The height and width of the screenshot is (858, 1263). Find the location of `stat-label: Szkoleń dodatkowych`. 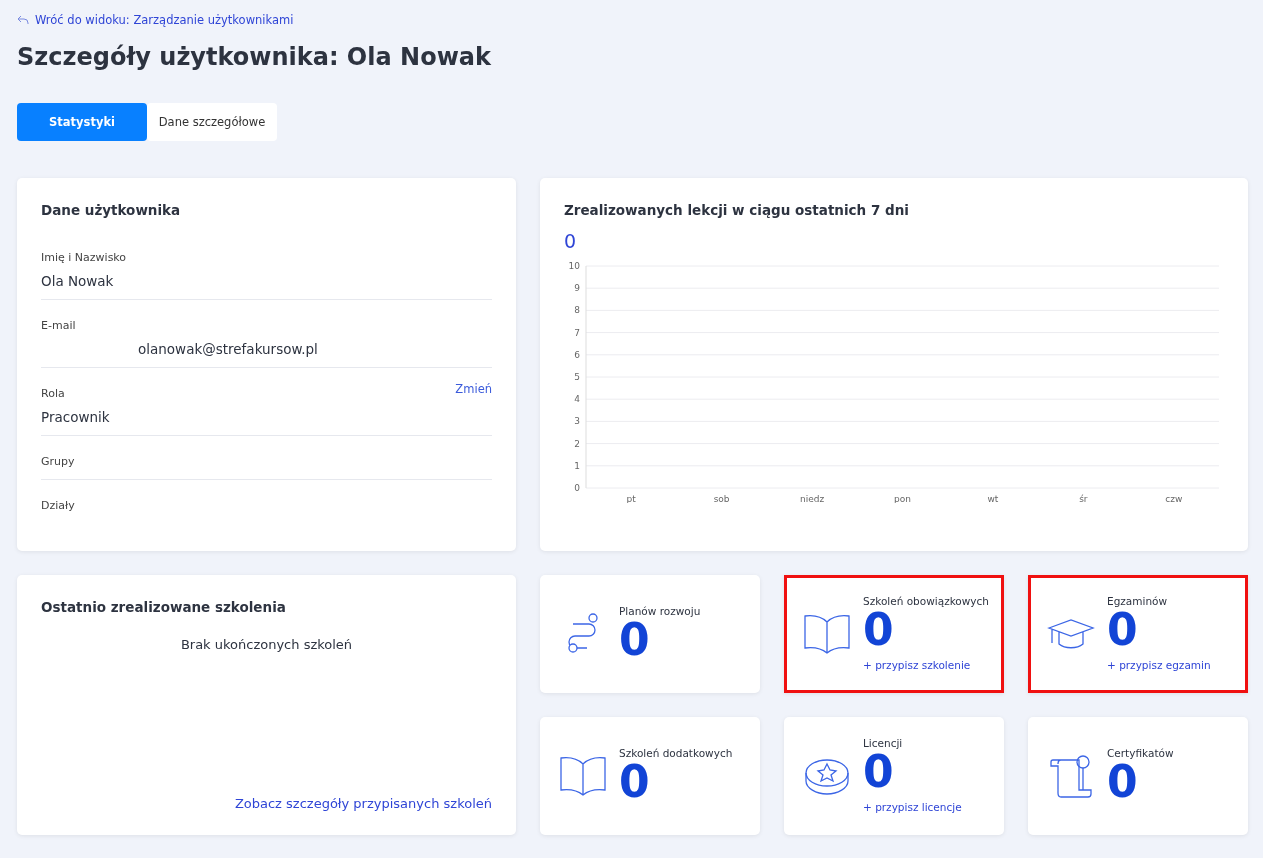

stat-label: Szkoleń dodatkowych is located at coordinates (676, 752).